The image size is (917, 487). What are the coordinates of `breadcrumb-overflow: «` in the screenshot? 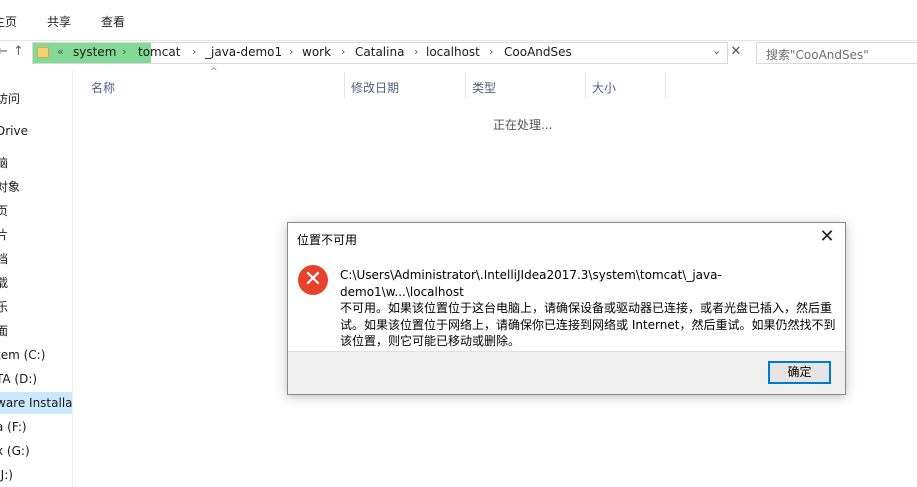 It's located at (60, 51).